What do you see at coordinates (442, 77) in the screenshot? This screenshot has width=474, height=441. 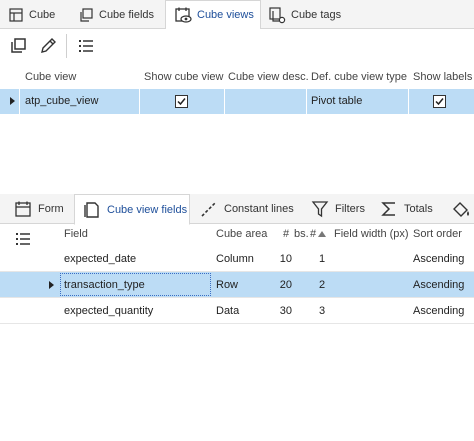 I see `column-header-show-labels: Show labels` at bounding box center [442, 77].